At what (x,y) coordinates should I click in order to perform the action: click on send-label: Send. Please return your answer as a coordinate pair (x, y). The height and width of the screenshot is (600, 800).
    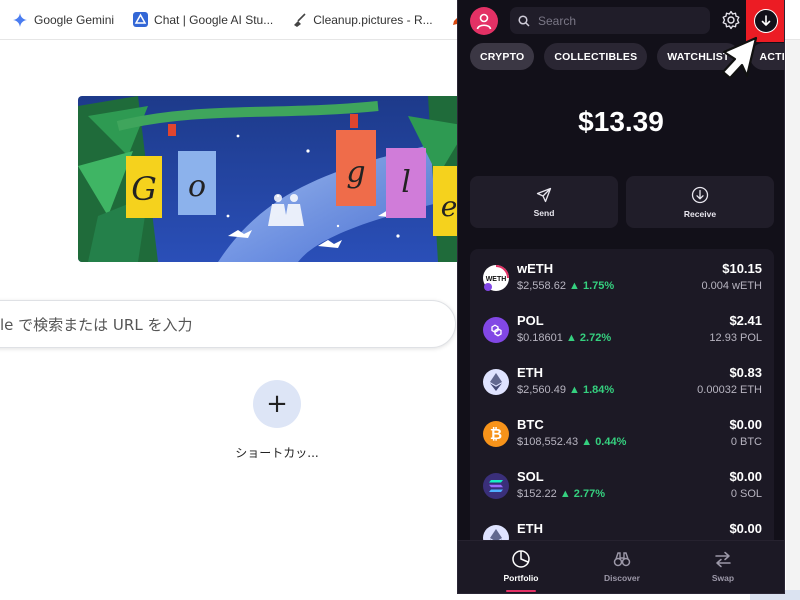
    Looking at the image, I should click on (544, 212).